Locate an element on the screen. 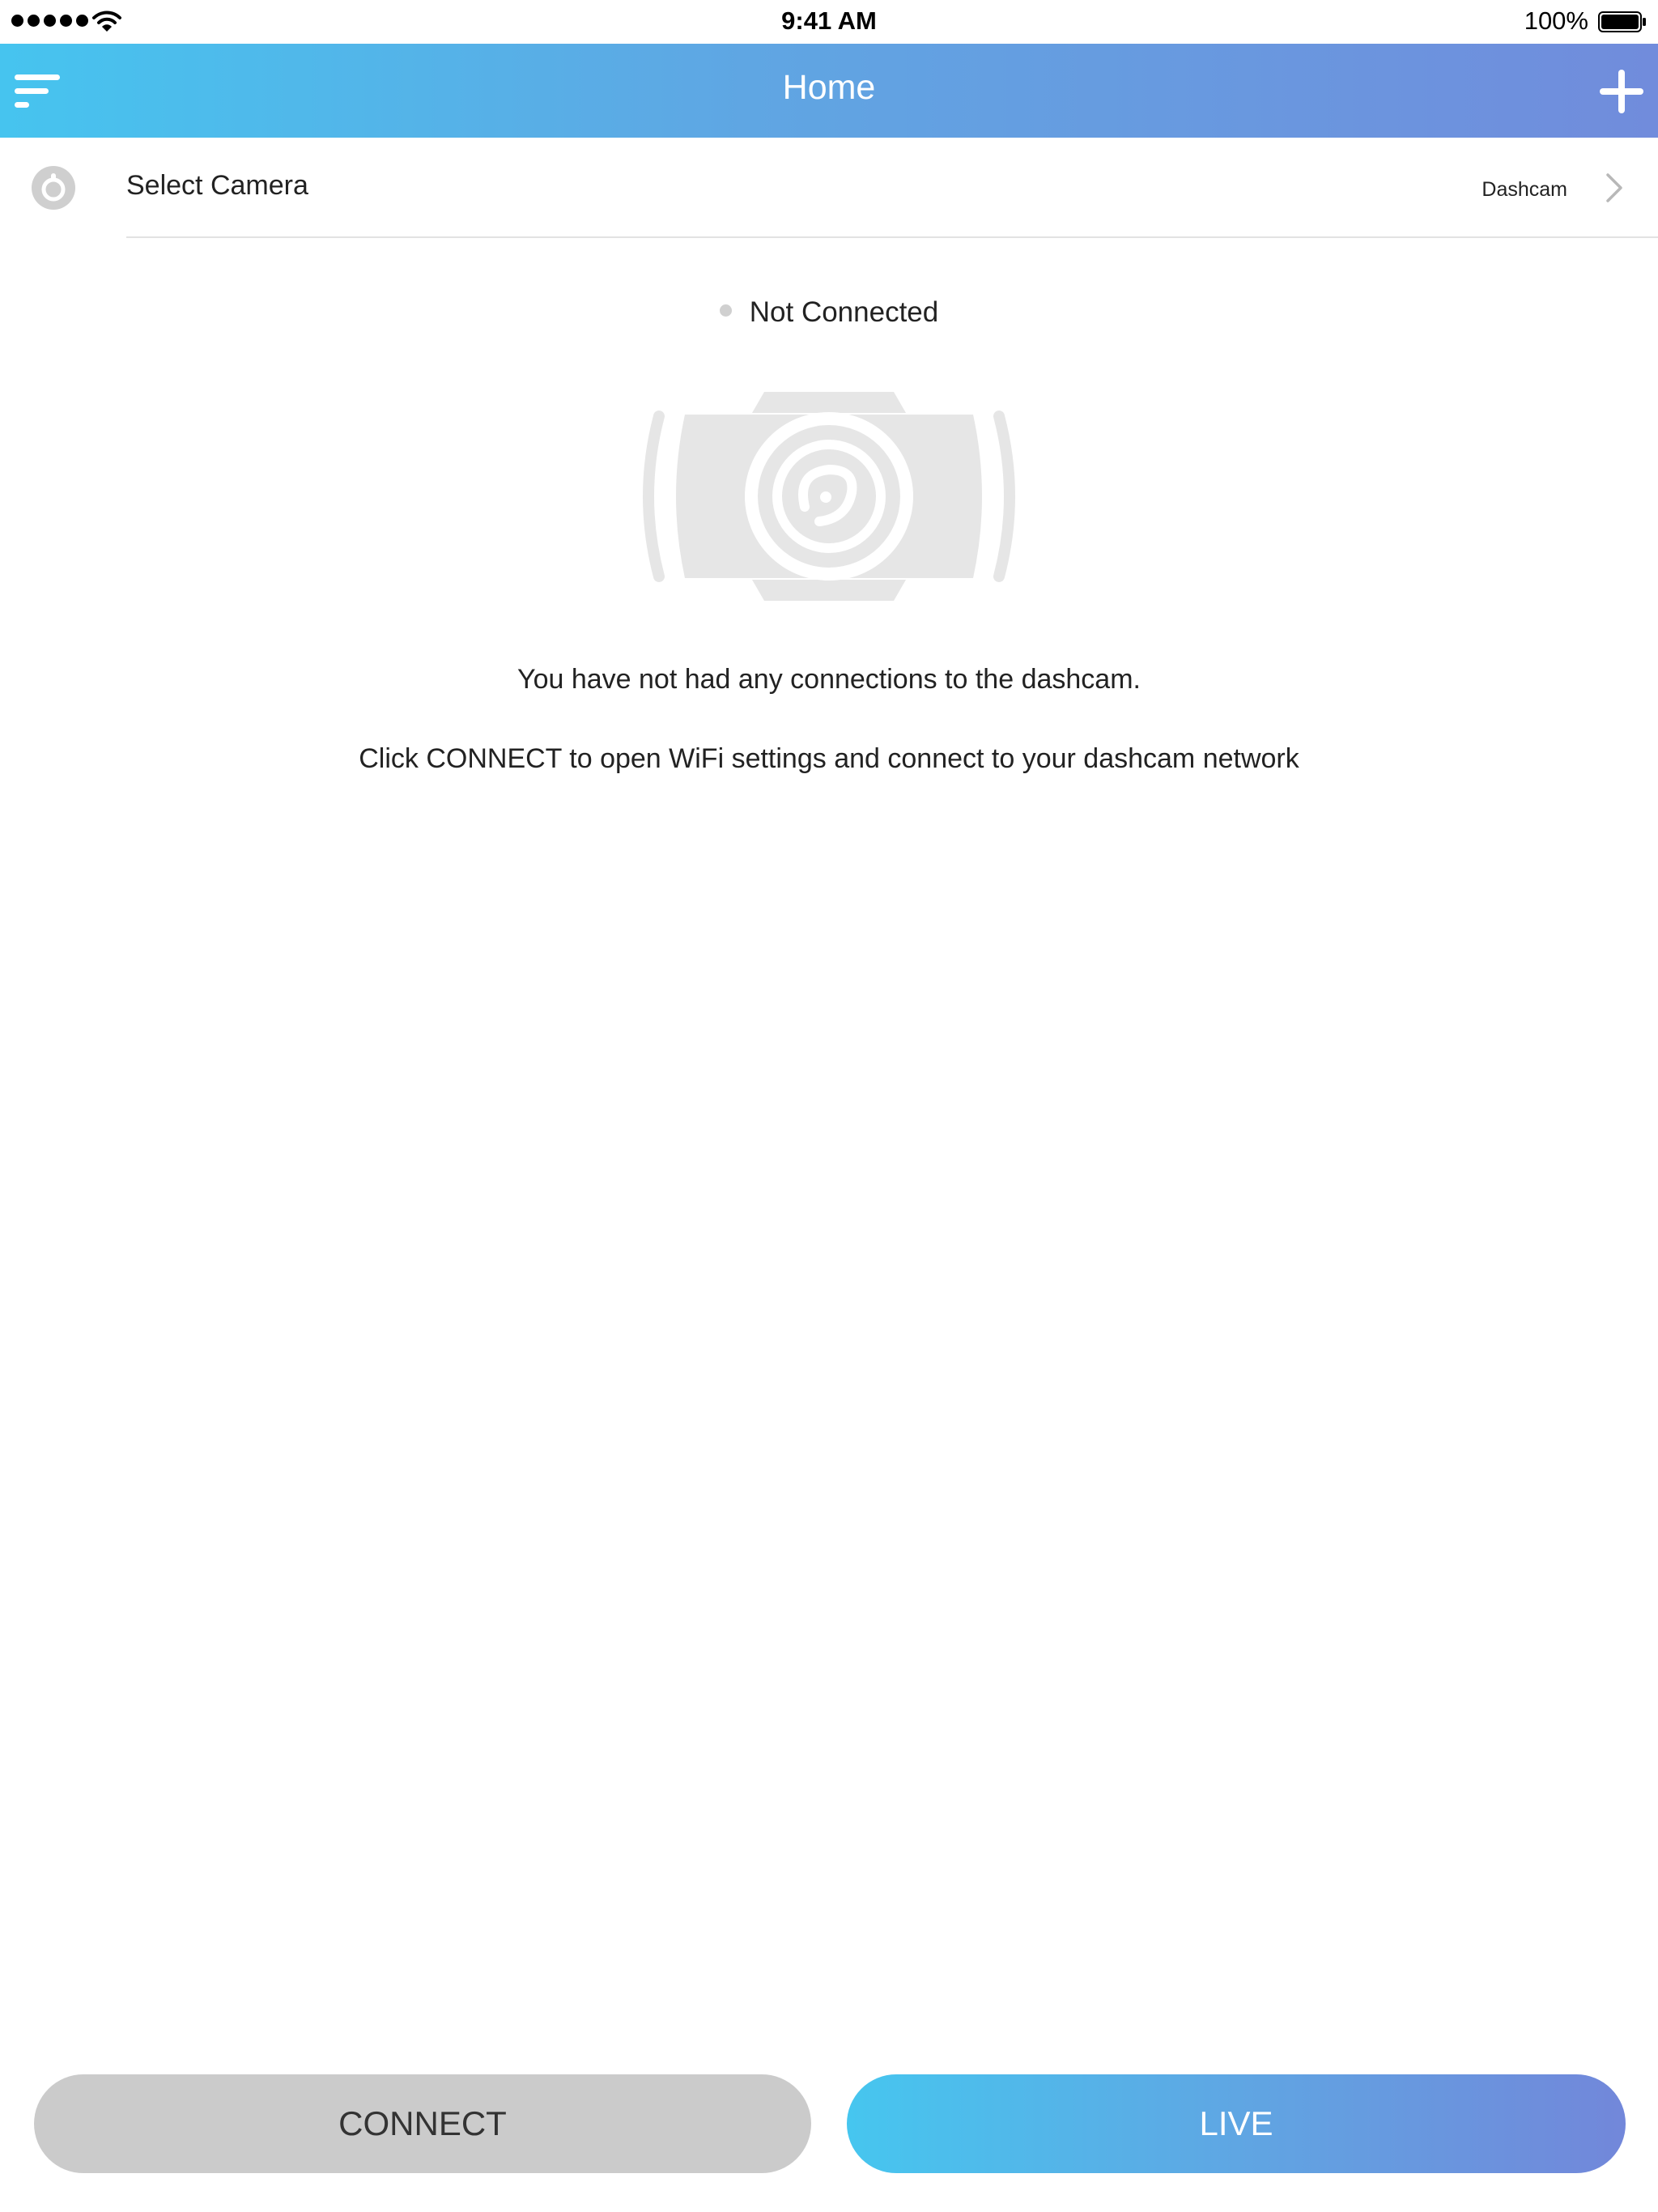  add-icon is located at coordinates (1621, 92).